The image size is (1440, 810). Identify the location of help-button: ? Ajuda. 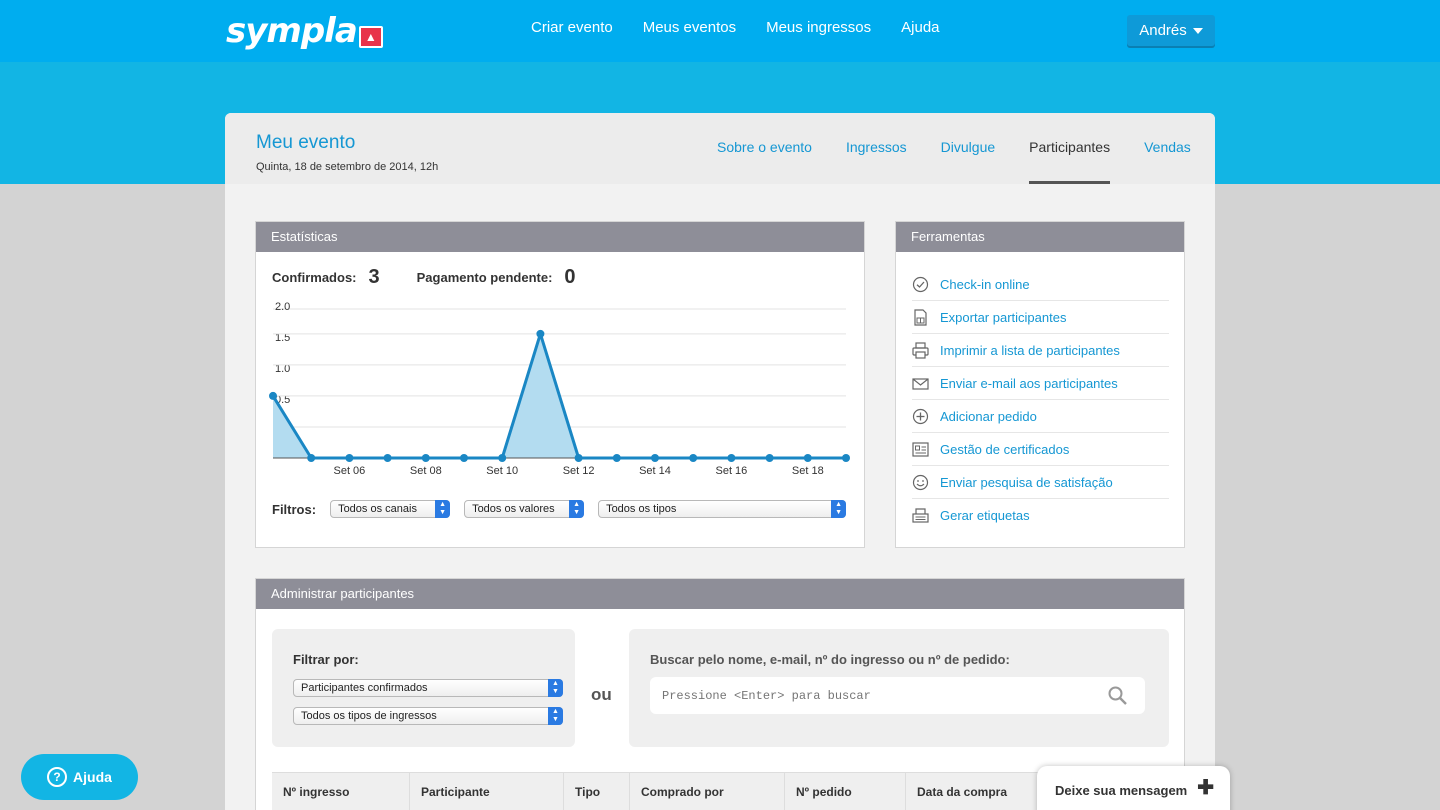
(79, 777).